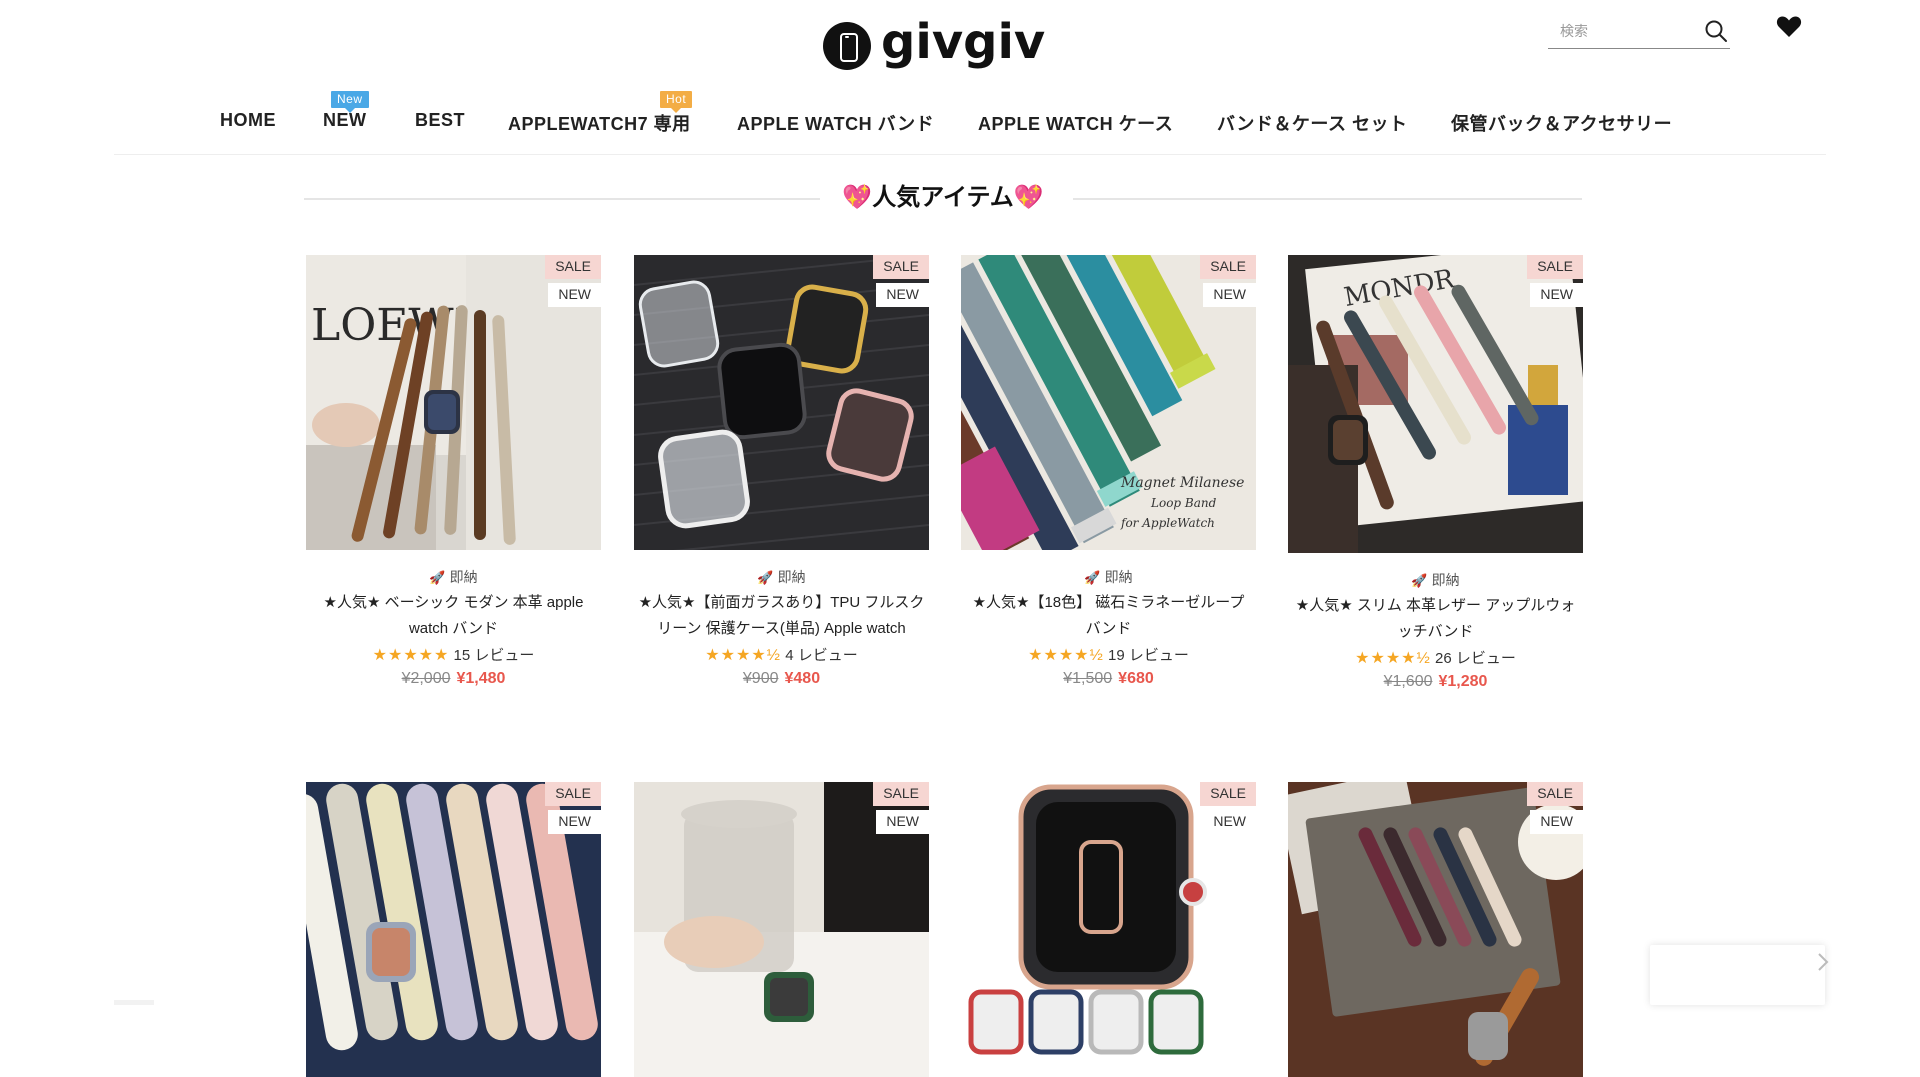 This screenshot has width=1920, height=1077. What do you see at coordinates (1435, 404) in the screenshot?
I see `product-image: MONDR SALE NEW` at bounding box center [1435, 404].